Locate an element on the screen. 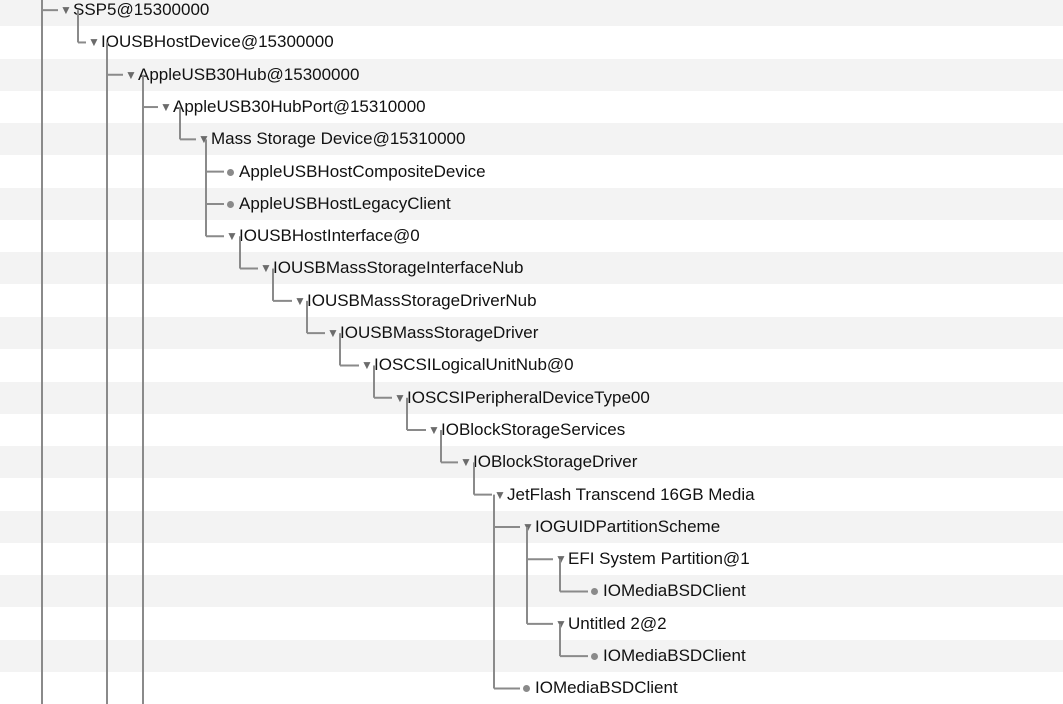 The width and height of the screenshot is (1063, 704). tree-row-label: IOUSBHostDevice@15300000 is located at coordinates (217, 42).